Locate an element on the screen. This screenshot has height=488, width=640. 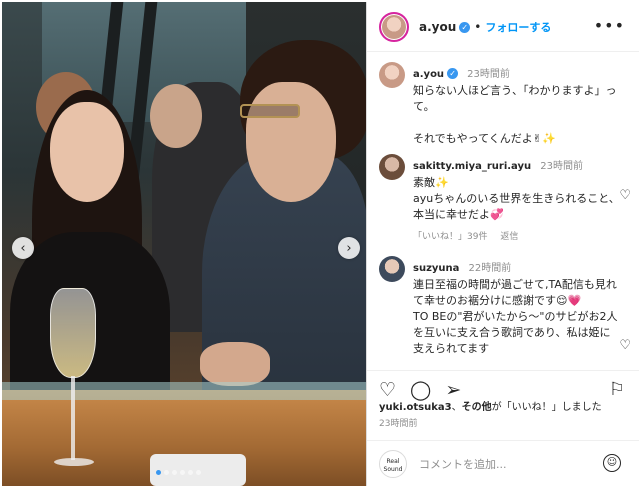
liker-username: yuki.otsuka3 is located at coordinates (415, 407).